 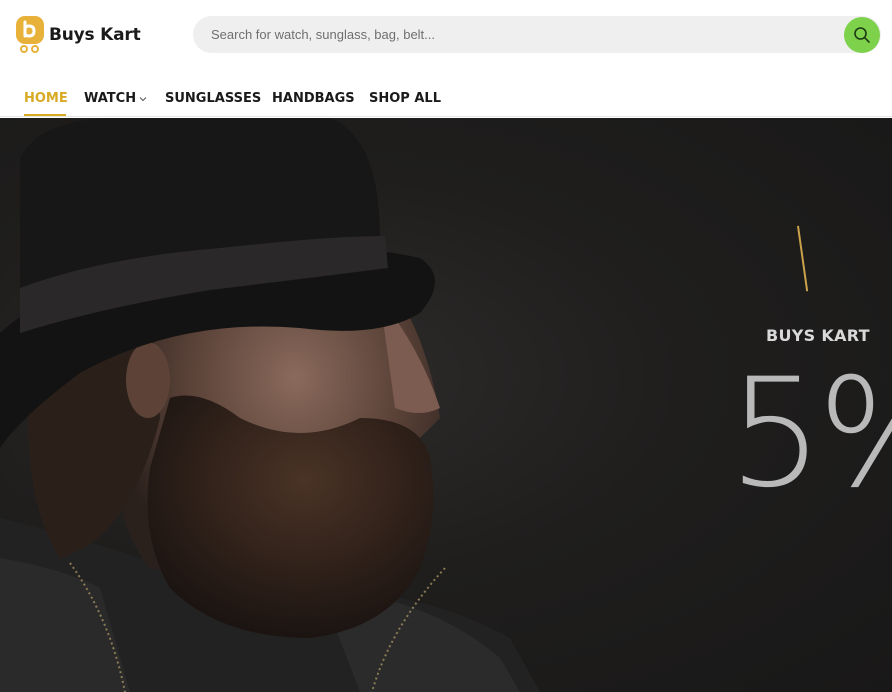 I want to click on search-bar, so click(x=537, y=34).